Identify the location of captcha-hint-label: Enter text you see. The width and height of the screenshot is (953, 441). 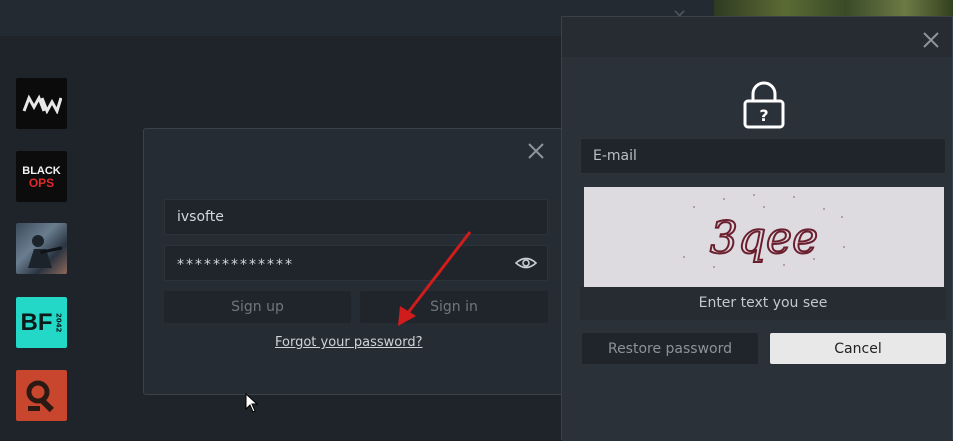
(763, 303).